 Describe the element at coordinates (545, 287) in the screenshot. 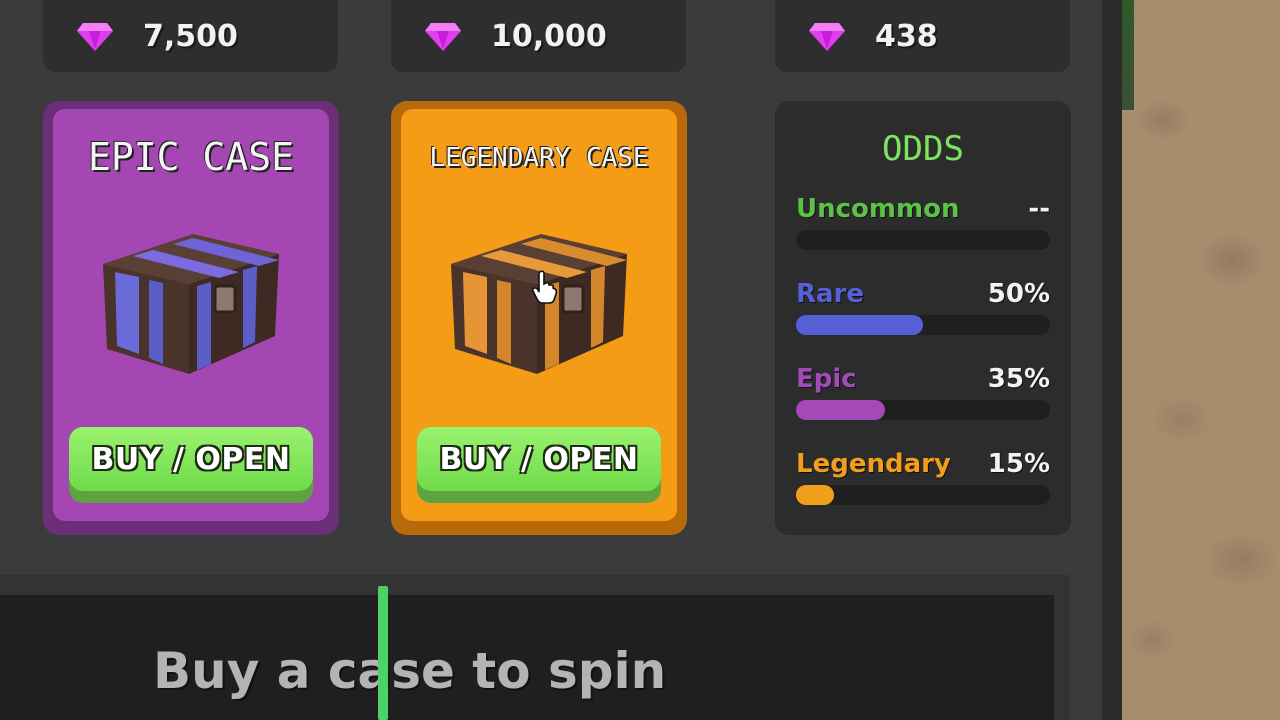

I see `hand-cursor-icon` at that location.